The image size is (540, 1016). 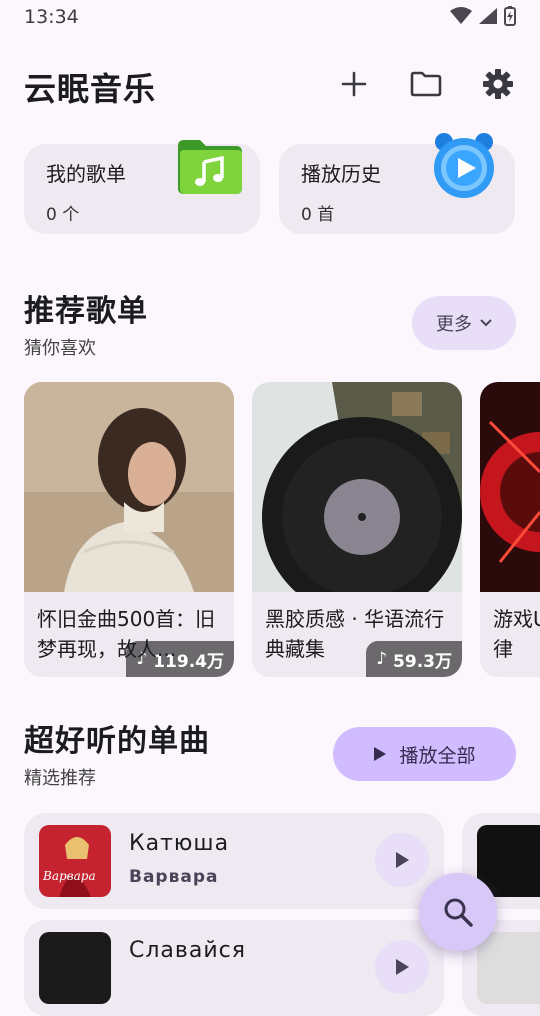 I want to click on playlist-card: ♪ 59.3万 黑胶质感 · 华语流行典藏集, so click(x=357, y=529).